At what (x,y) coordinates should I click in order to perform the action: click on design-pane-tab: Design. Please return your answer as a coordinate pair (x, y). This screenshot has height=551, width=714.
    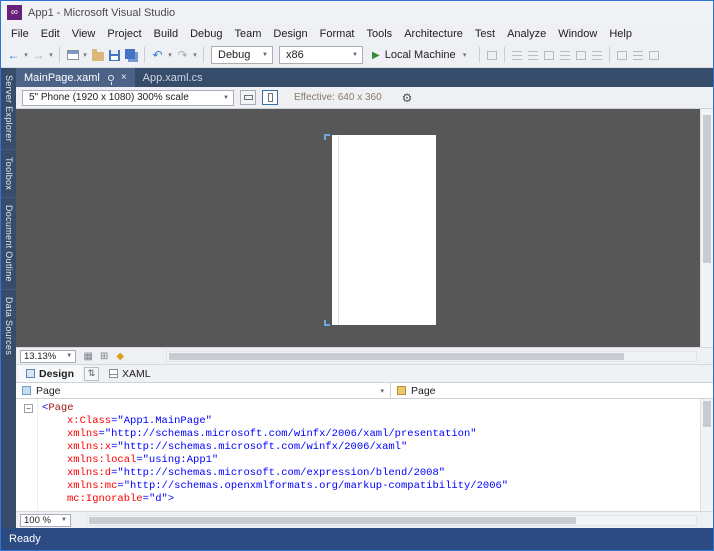
    Looking at the image, I should click on (50, 373).